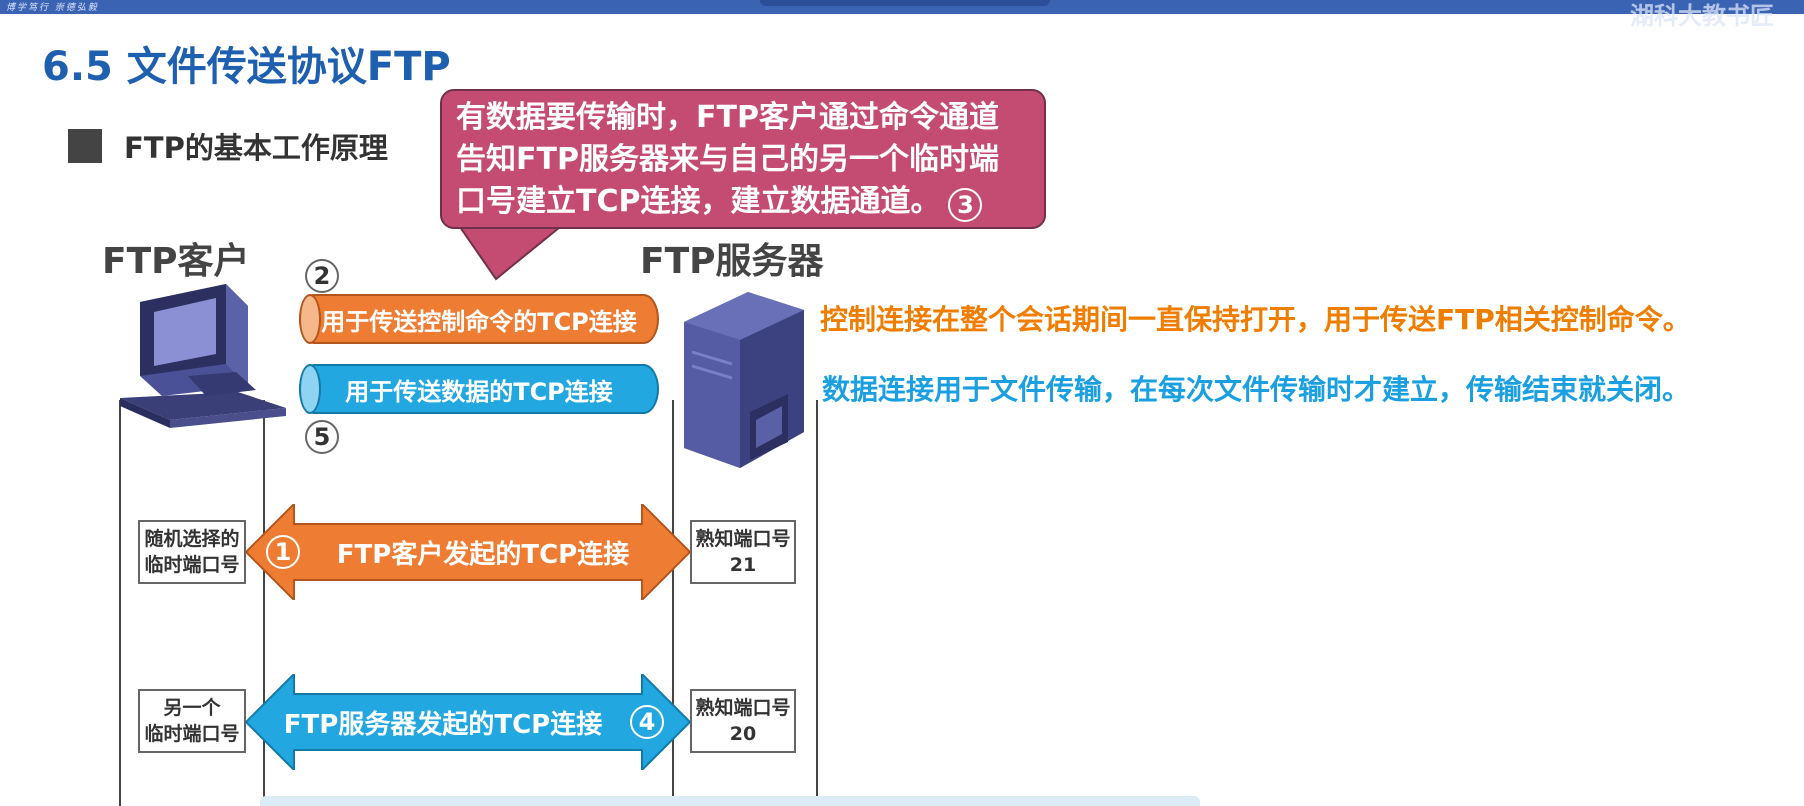  Describe the element at coordinates (85, 146) in the screenshot. I see `bullet-square-icon` at that location.